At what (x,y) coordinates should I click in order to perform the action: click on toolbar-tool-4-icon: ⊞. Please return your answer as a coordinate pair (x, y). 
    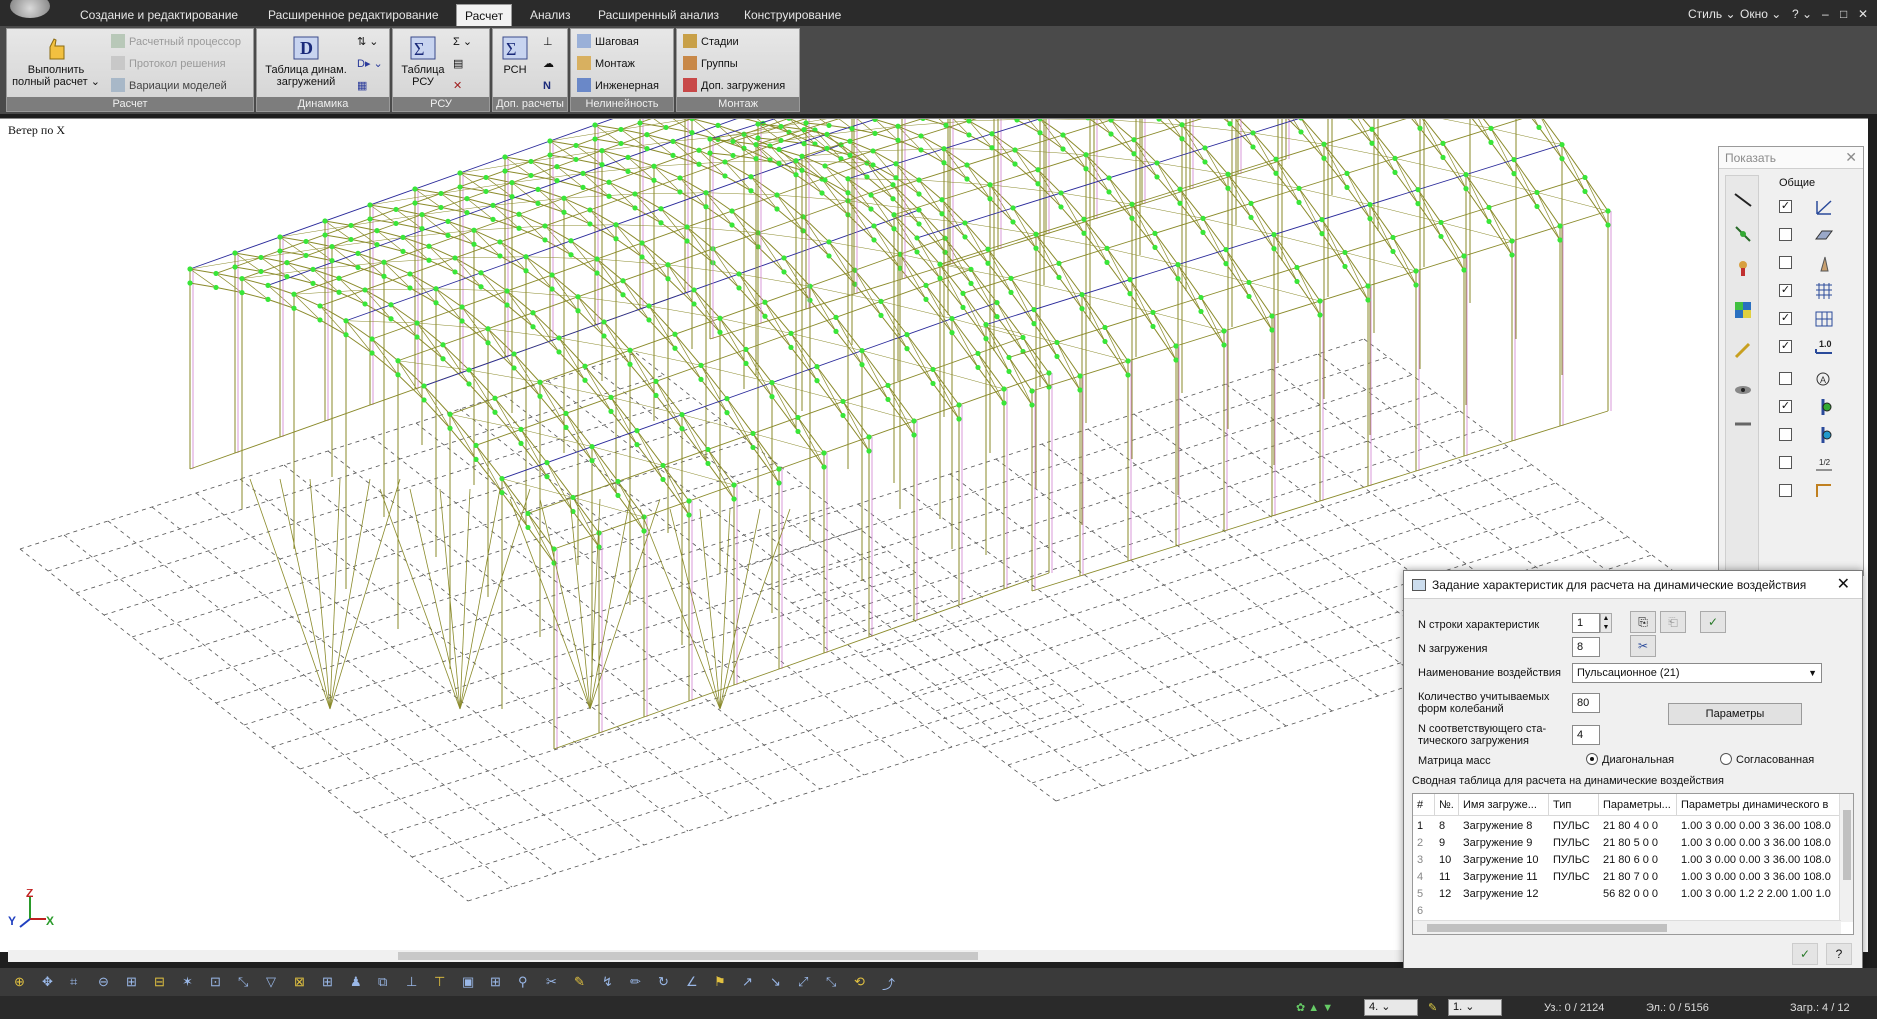
    Looking at the image, I should click on (134, 982).